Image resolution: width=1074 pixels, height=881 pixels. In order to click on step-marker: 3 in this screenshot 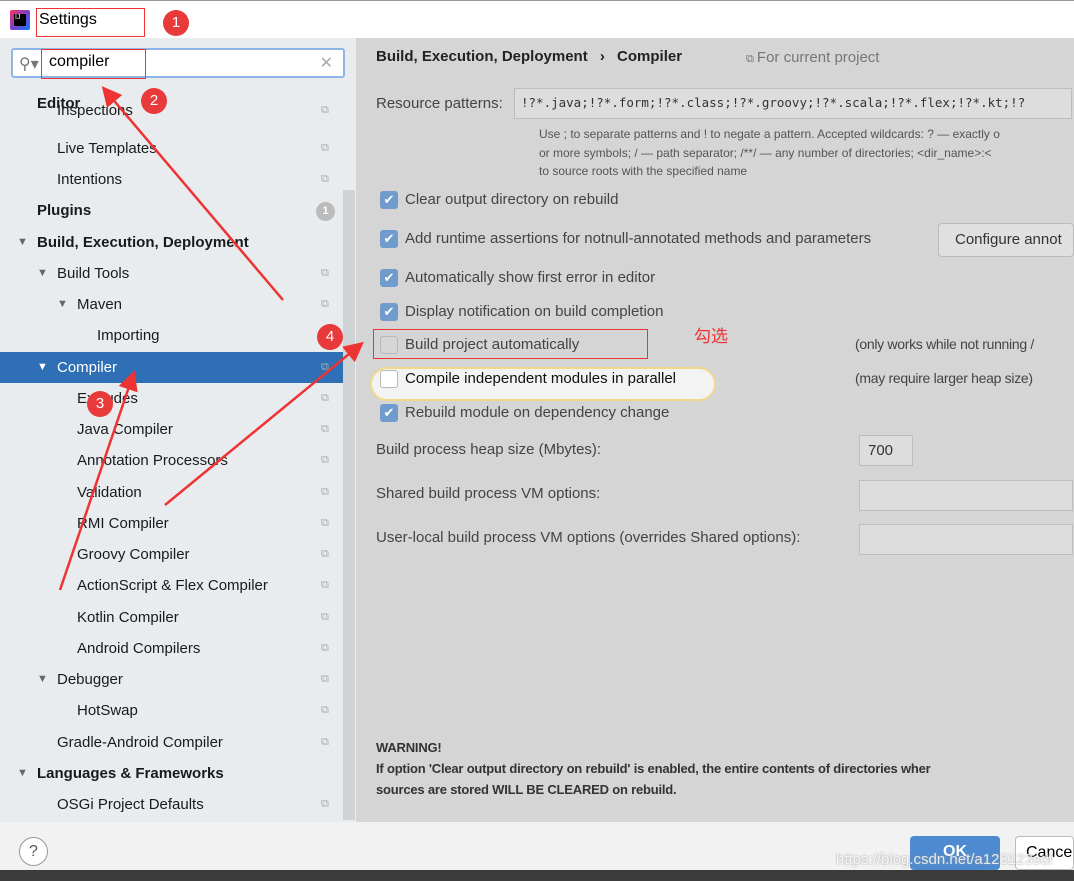, I will do `click(100, 404)`.